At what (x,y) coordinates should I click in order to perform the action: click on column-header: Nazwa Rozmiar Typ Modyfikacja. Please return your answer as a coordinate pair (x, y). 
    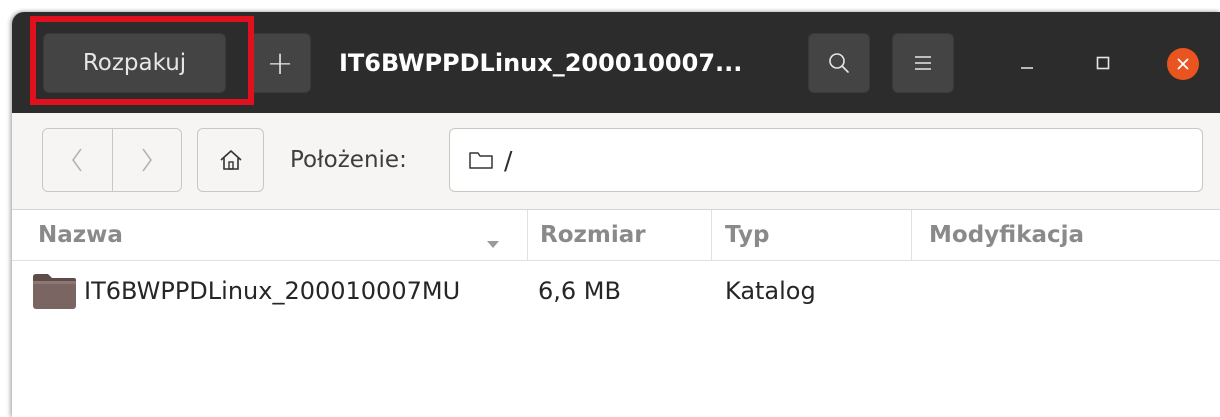
    Looking at the image, I should click on (616, 235).